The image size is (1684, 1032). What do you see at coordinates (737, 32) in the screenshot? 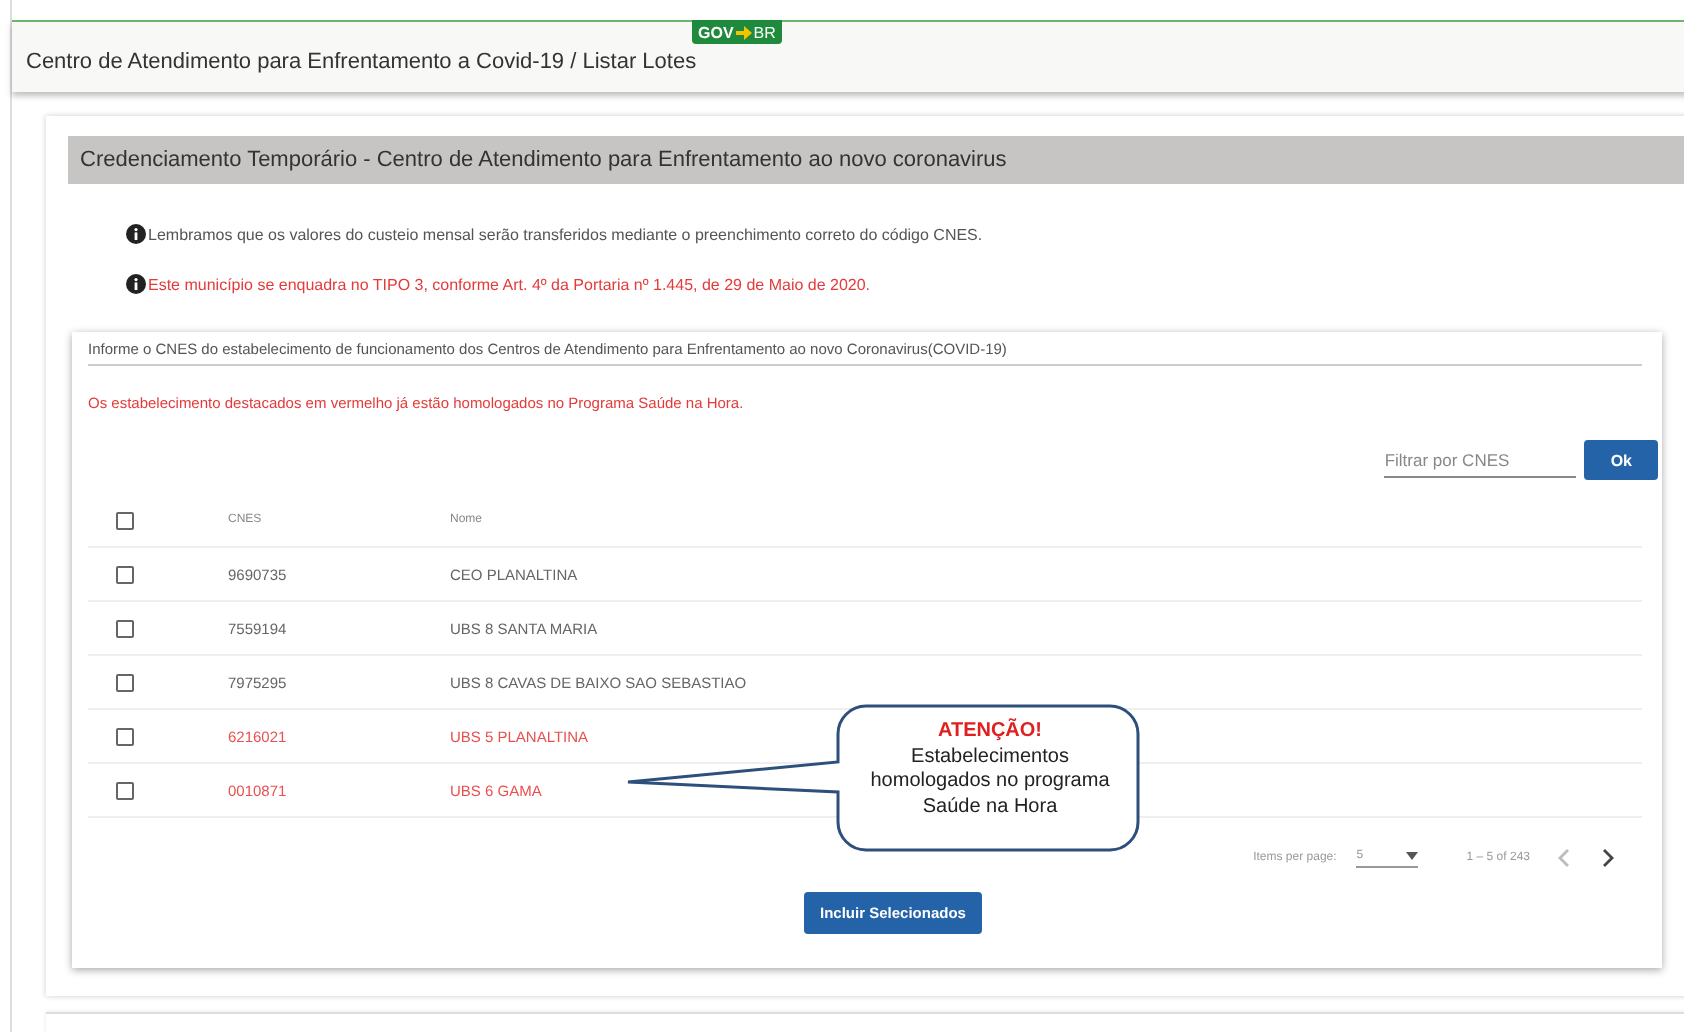
I see `gov-br-logo: GOV BR` at bounding box center [737, 32].